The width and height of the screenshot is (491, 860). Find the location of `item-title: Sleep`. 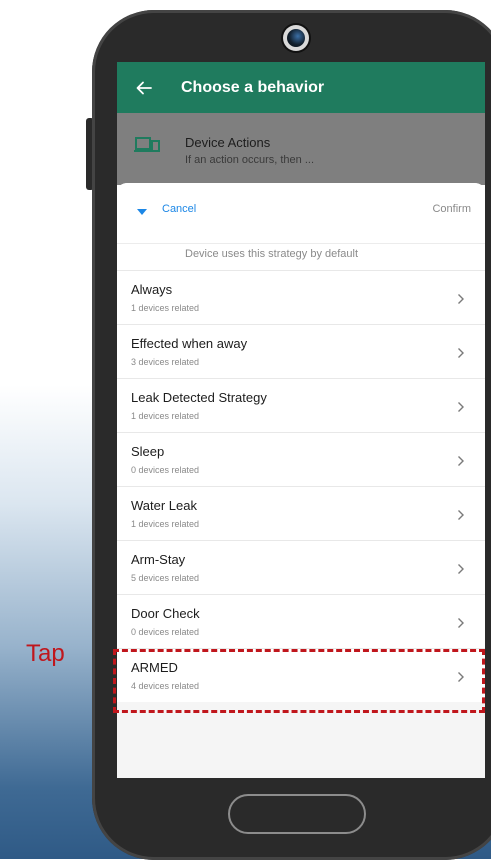

item-title: Sleep is located at coordinates (148, 451).